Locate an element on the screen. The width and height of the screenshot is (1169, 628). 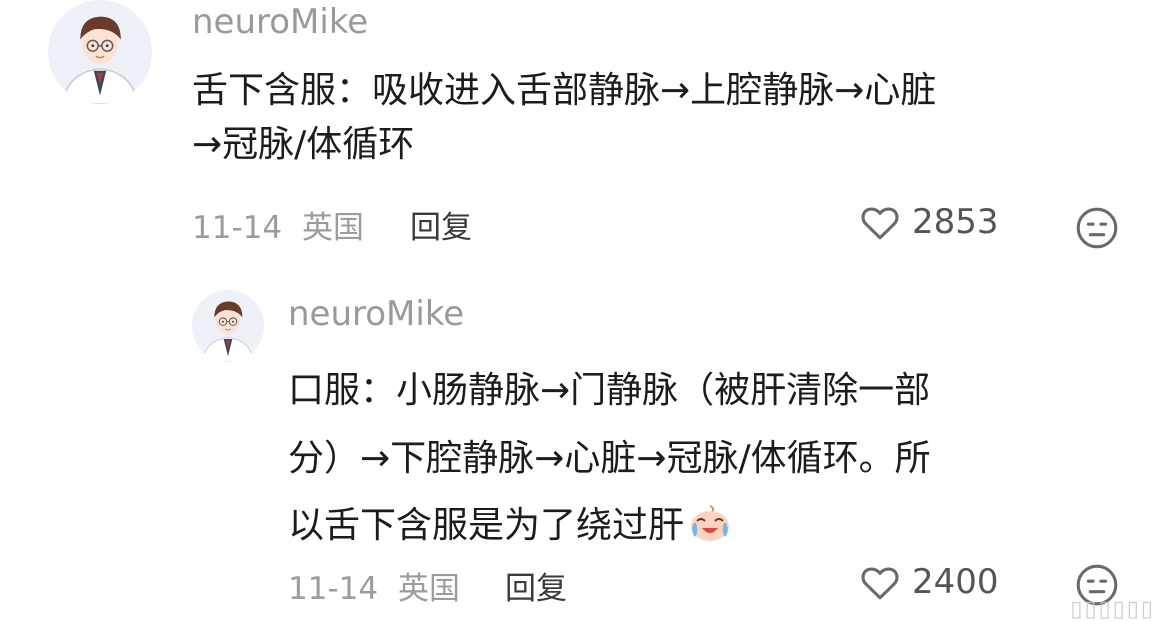
comment-text: 舌下含服：吸收进入舌部静脉→上腔静脉→心脏 →冠脉/体循环 is located at coordinates (662, 118).